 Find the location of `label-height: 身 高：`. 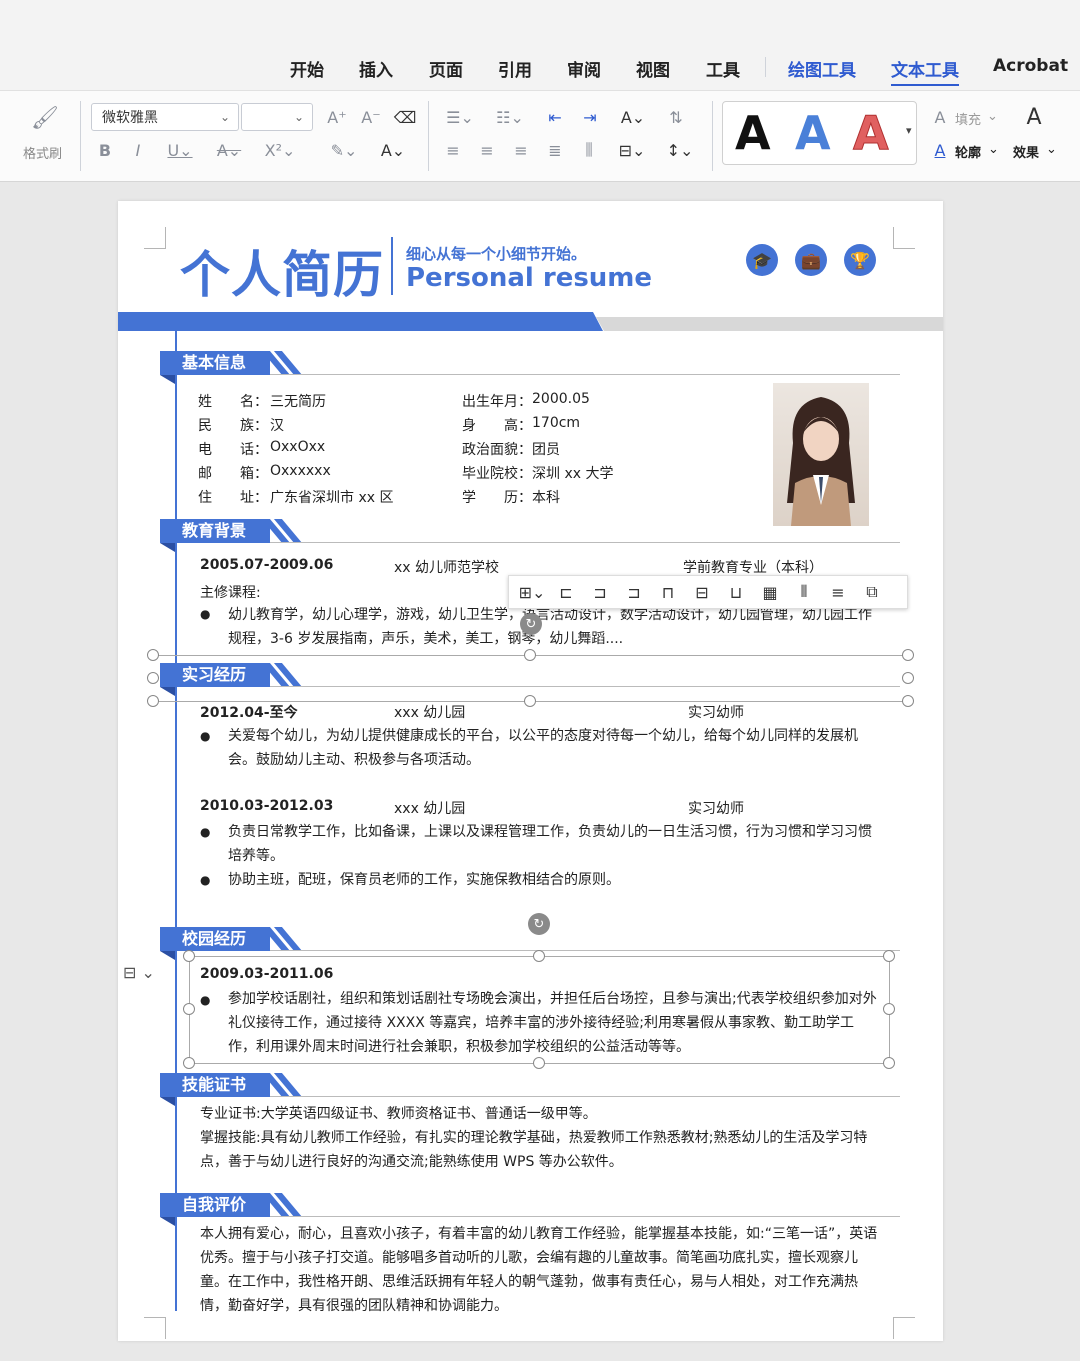

label-height: 身 高： is located at coordinates (497, 426).